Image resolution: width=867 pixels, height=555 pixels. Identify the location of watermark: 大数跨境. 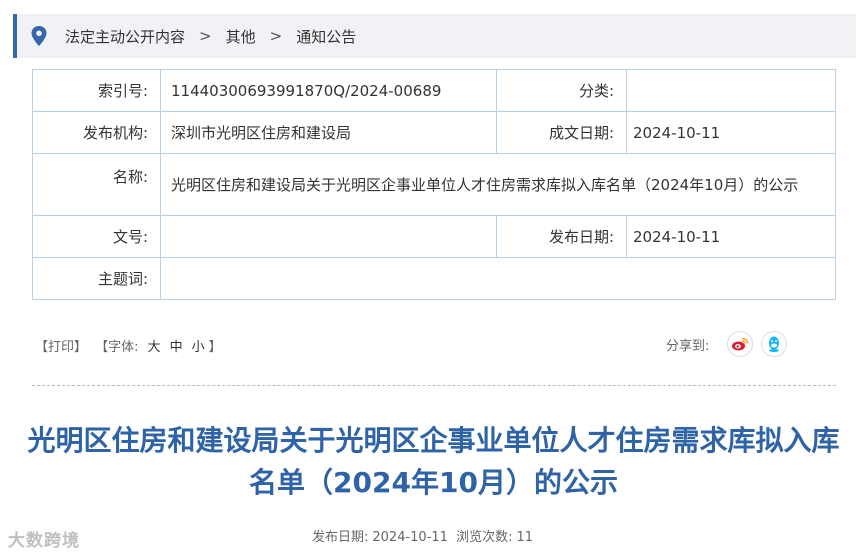
(44, 541).